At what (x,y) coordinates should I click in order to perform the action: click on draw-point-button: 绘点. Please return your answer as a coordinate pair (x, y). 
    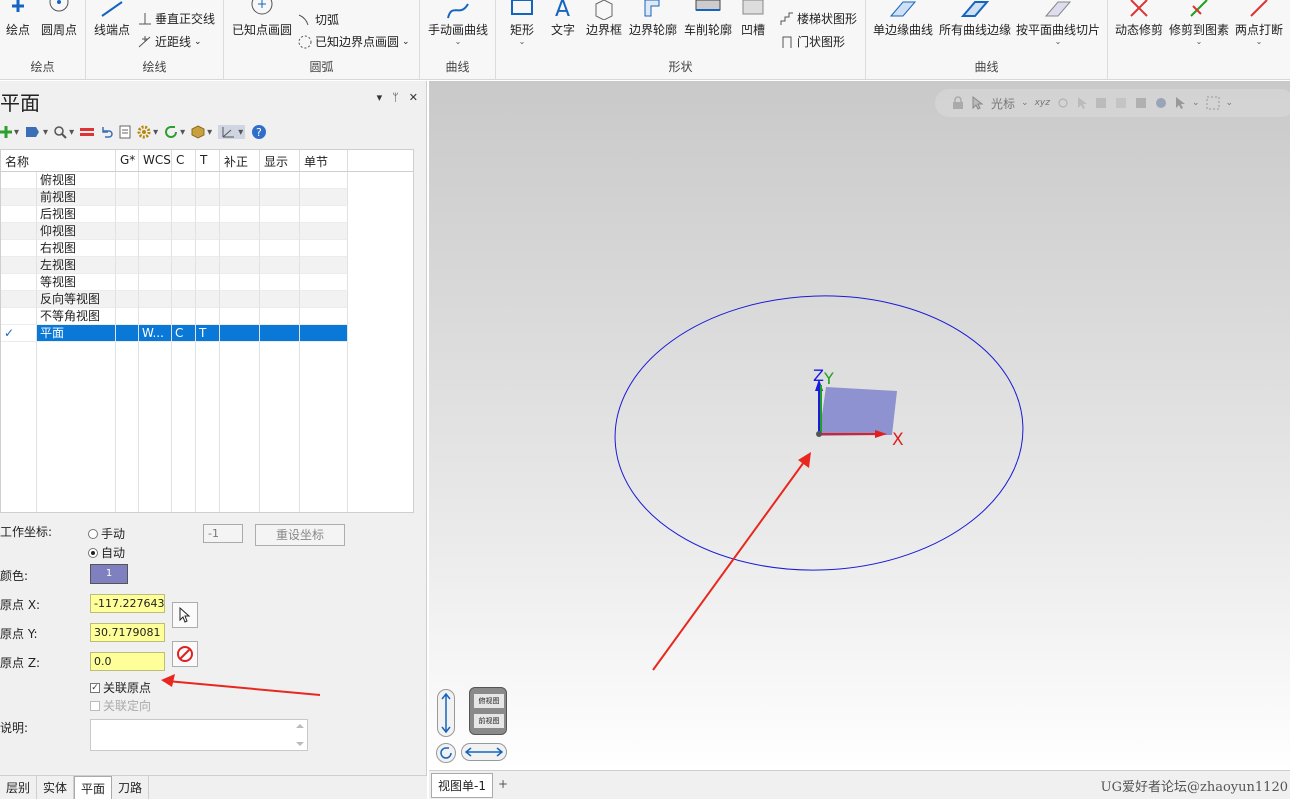
    Looking at the image, I should click on (18, 19).